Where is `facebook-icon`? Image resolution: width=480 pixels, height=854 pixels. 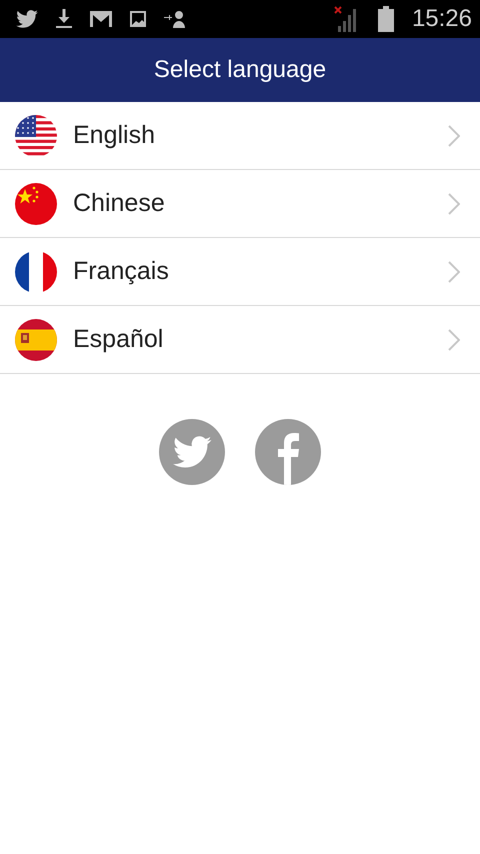
facebook-icon is located at coordinates (288, 452).